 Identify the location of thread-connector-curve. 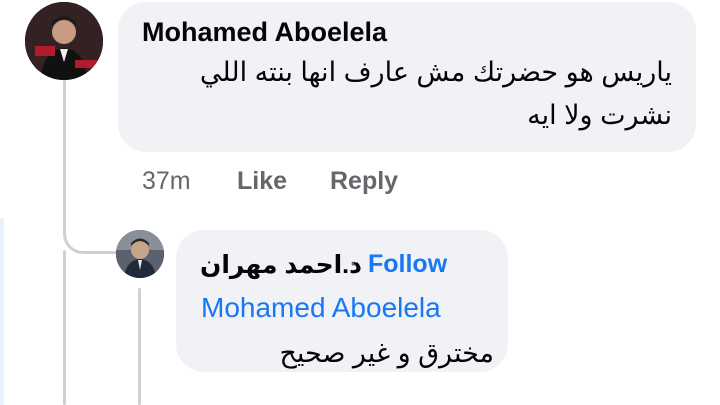
(91, 234).